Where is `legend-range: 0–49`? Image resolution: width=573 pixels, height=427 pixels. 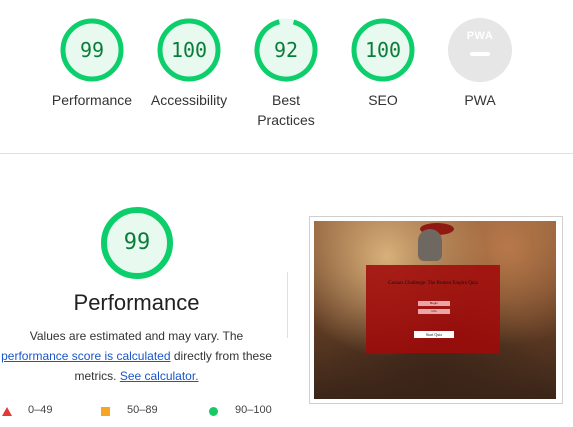
legend-range: 0–49 is located at coordinates (40, 410).